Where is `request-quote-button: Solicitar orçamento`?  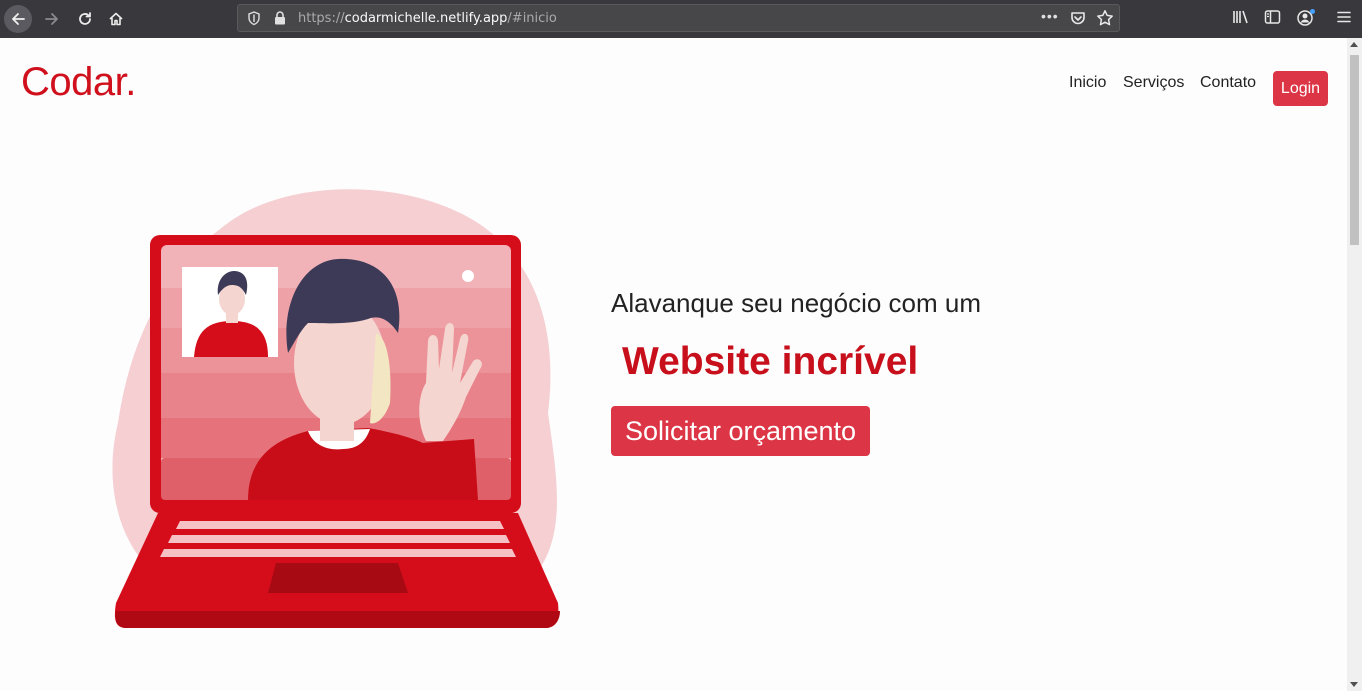
request-quote-button: Solicitar orçamento is located at coordinates (740, 431).